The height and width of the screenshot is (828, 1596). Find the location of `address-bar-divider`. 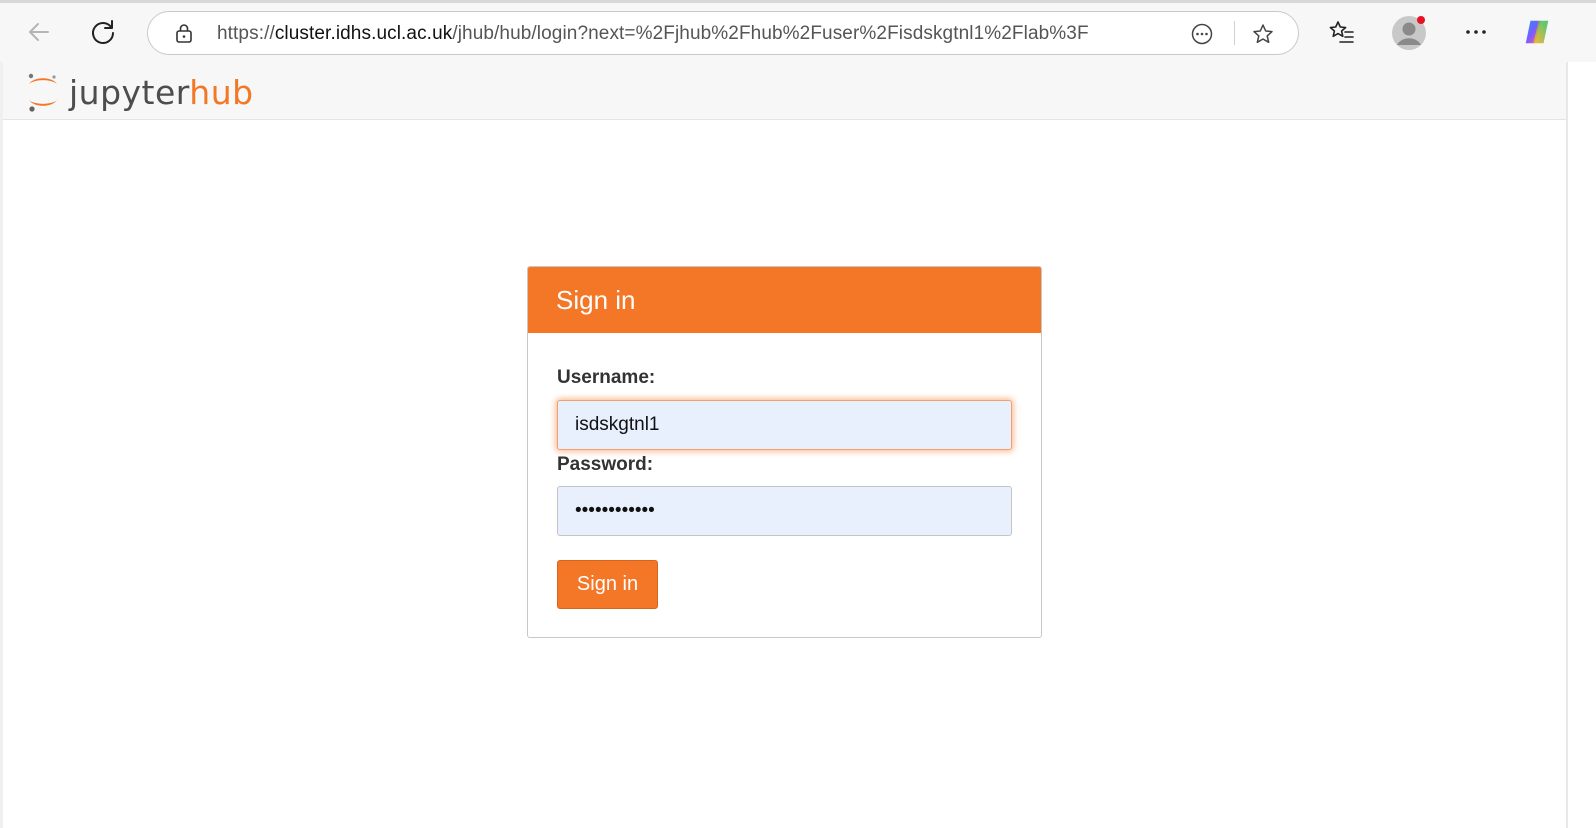

address-bar-divider is located at coordinates (1234, 33).